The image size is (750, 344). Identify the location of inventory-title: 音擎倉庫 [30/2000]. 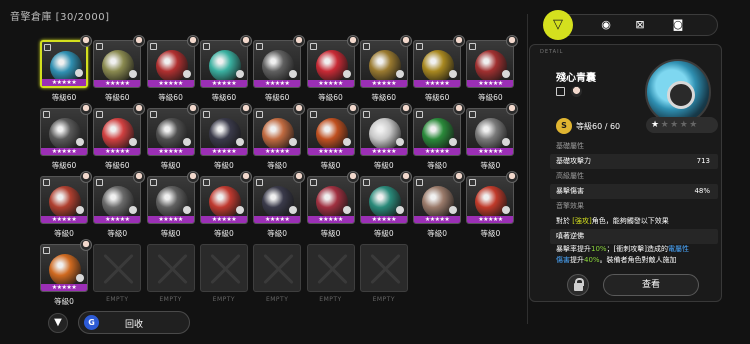
(60, 17).